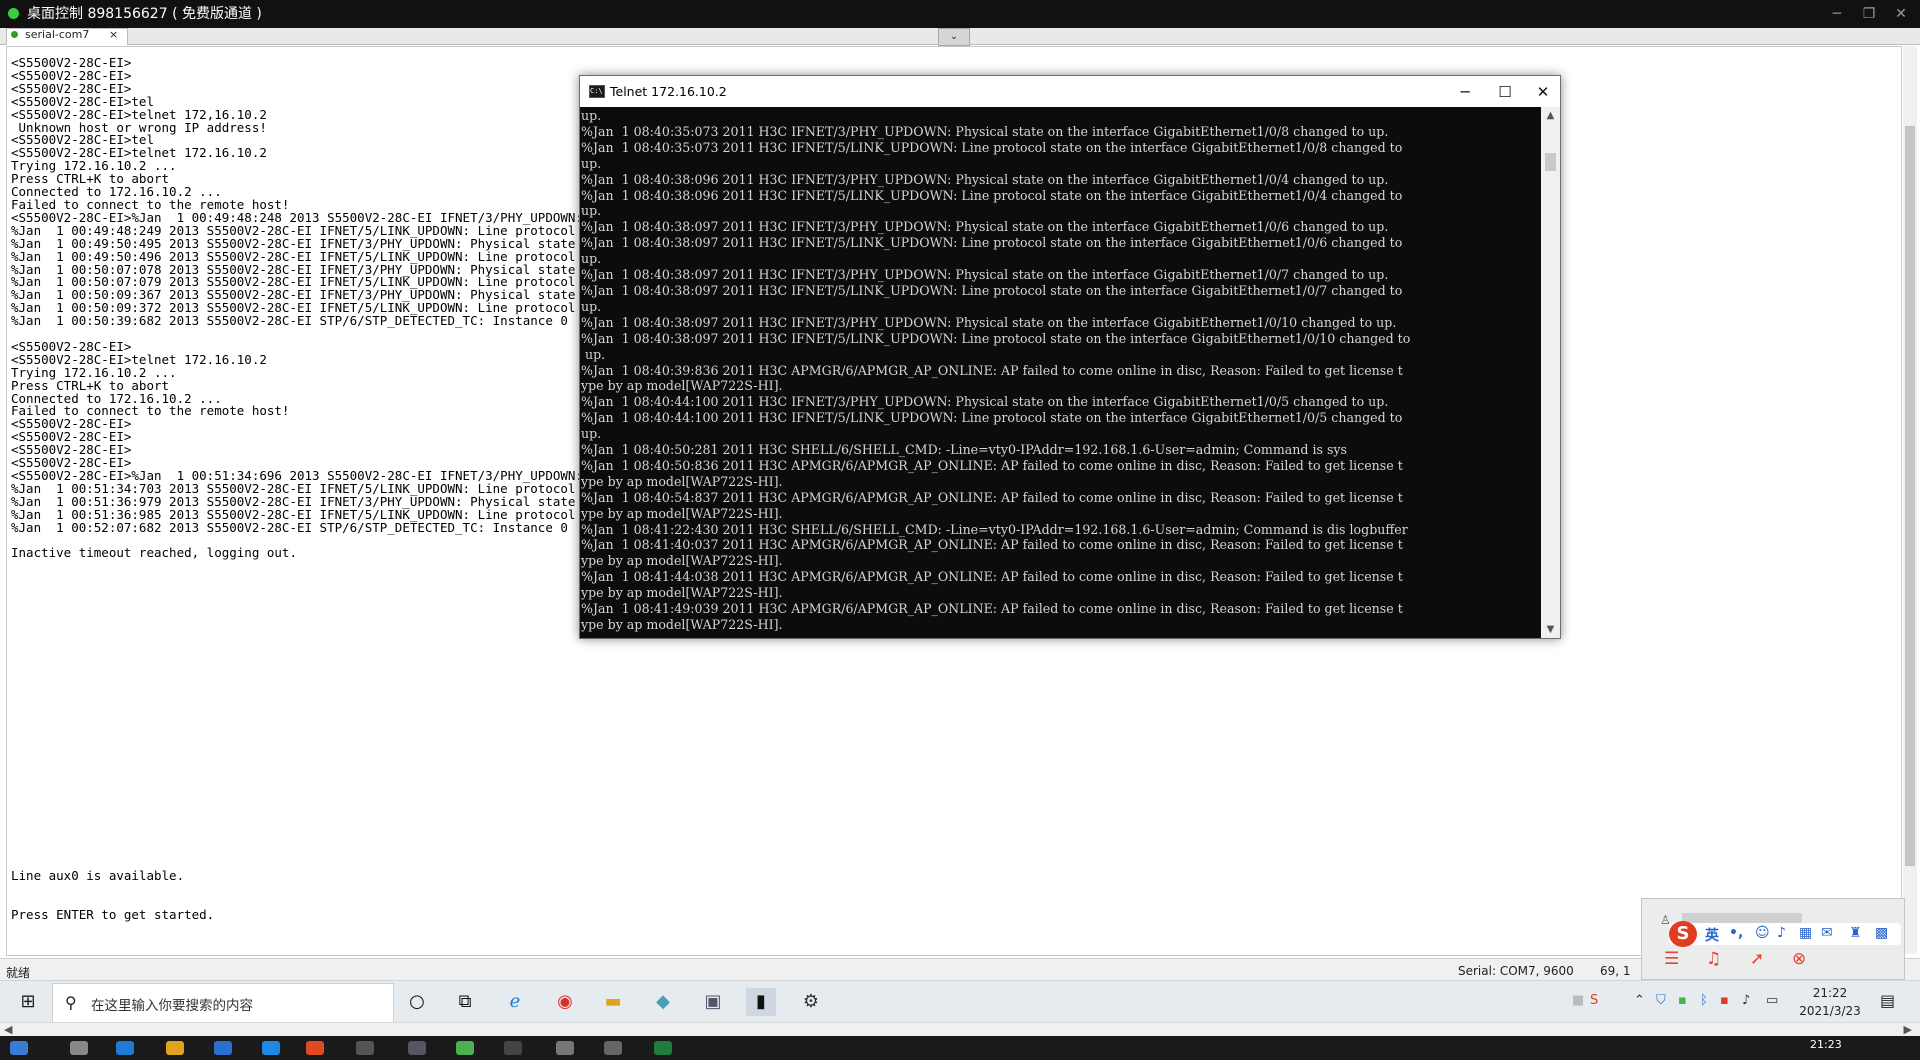  What do you see at coordinates (1671, 959) in the screenshot?
I see `chat-icon: ☰` at bounding box center [1671, 959].